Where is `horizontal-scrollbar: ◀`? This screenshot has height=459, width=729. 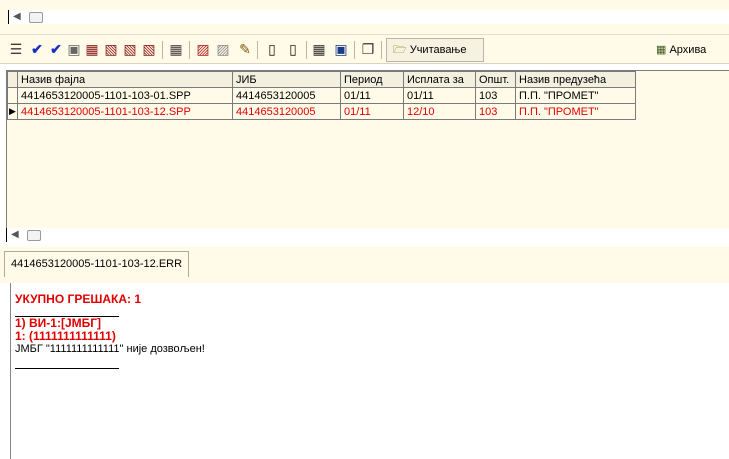 horizontal-scrollbar: ◀ is located at coordinates (368, 17).